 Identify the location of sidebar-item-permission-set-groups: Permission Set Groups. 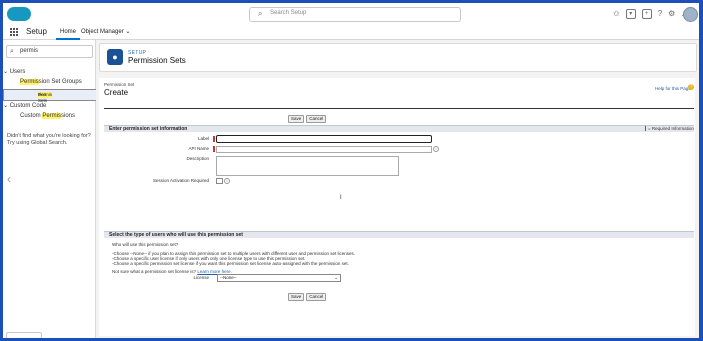
(51, 82).